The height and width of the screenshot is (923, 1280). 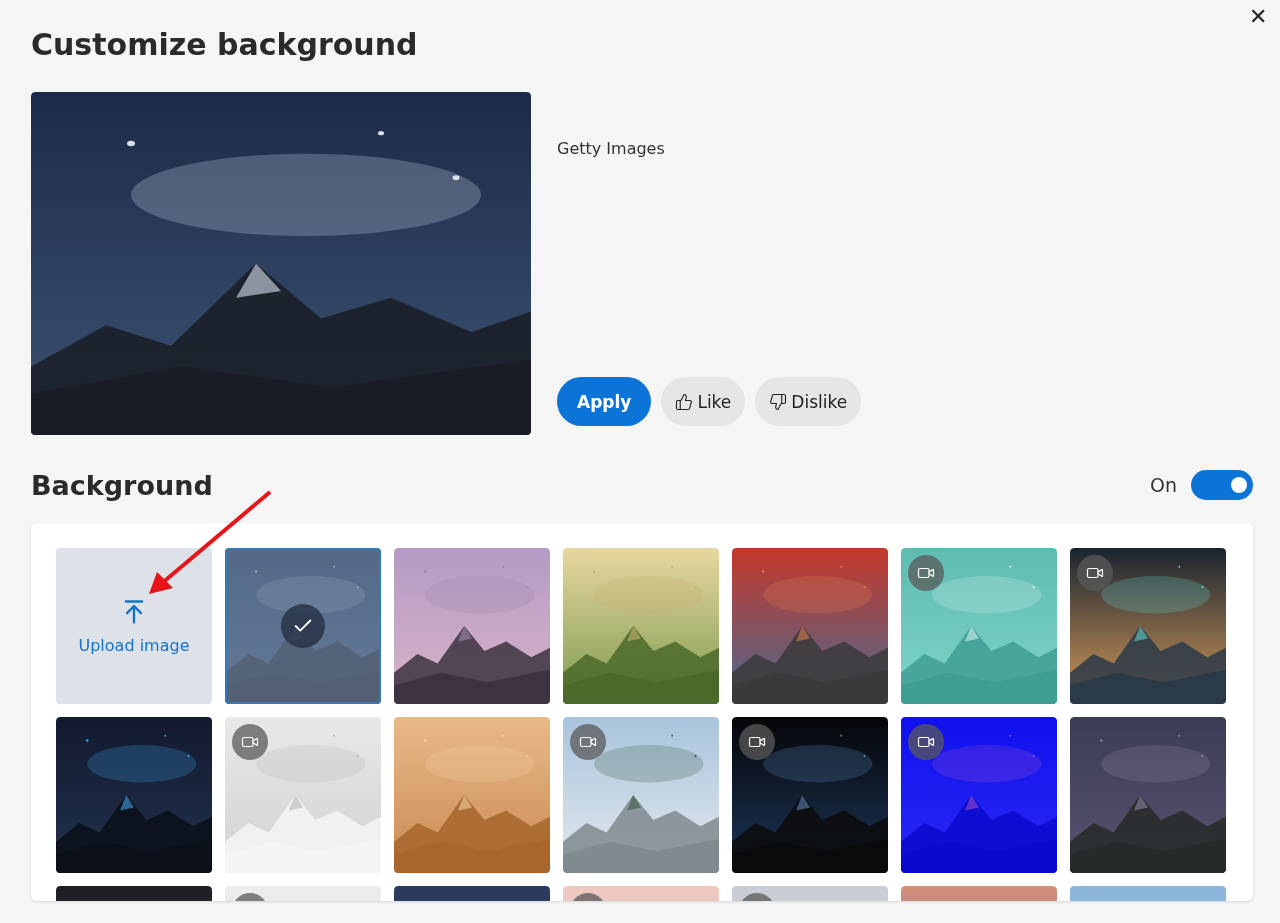 What do you see at coordinates (703, 401) in the screenshot?
I see `like-button: Like` at bounding box center [703, 401].